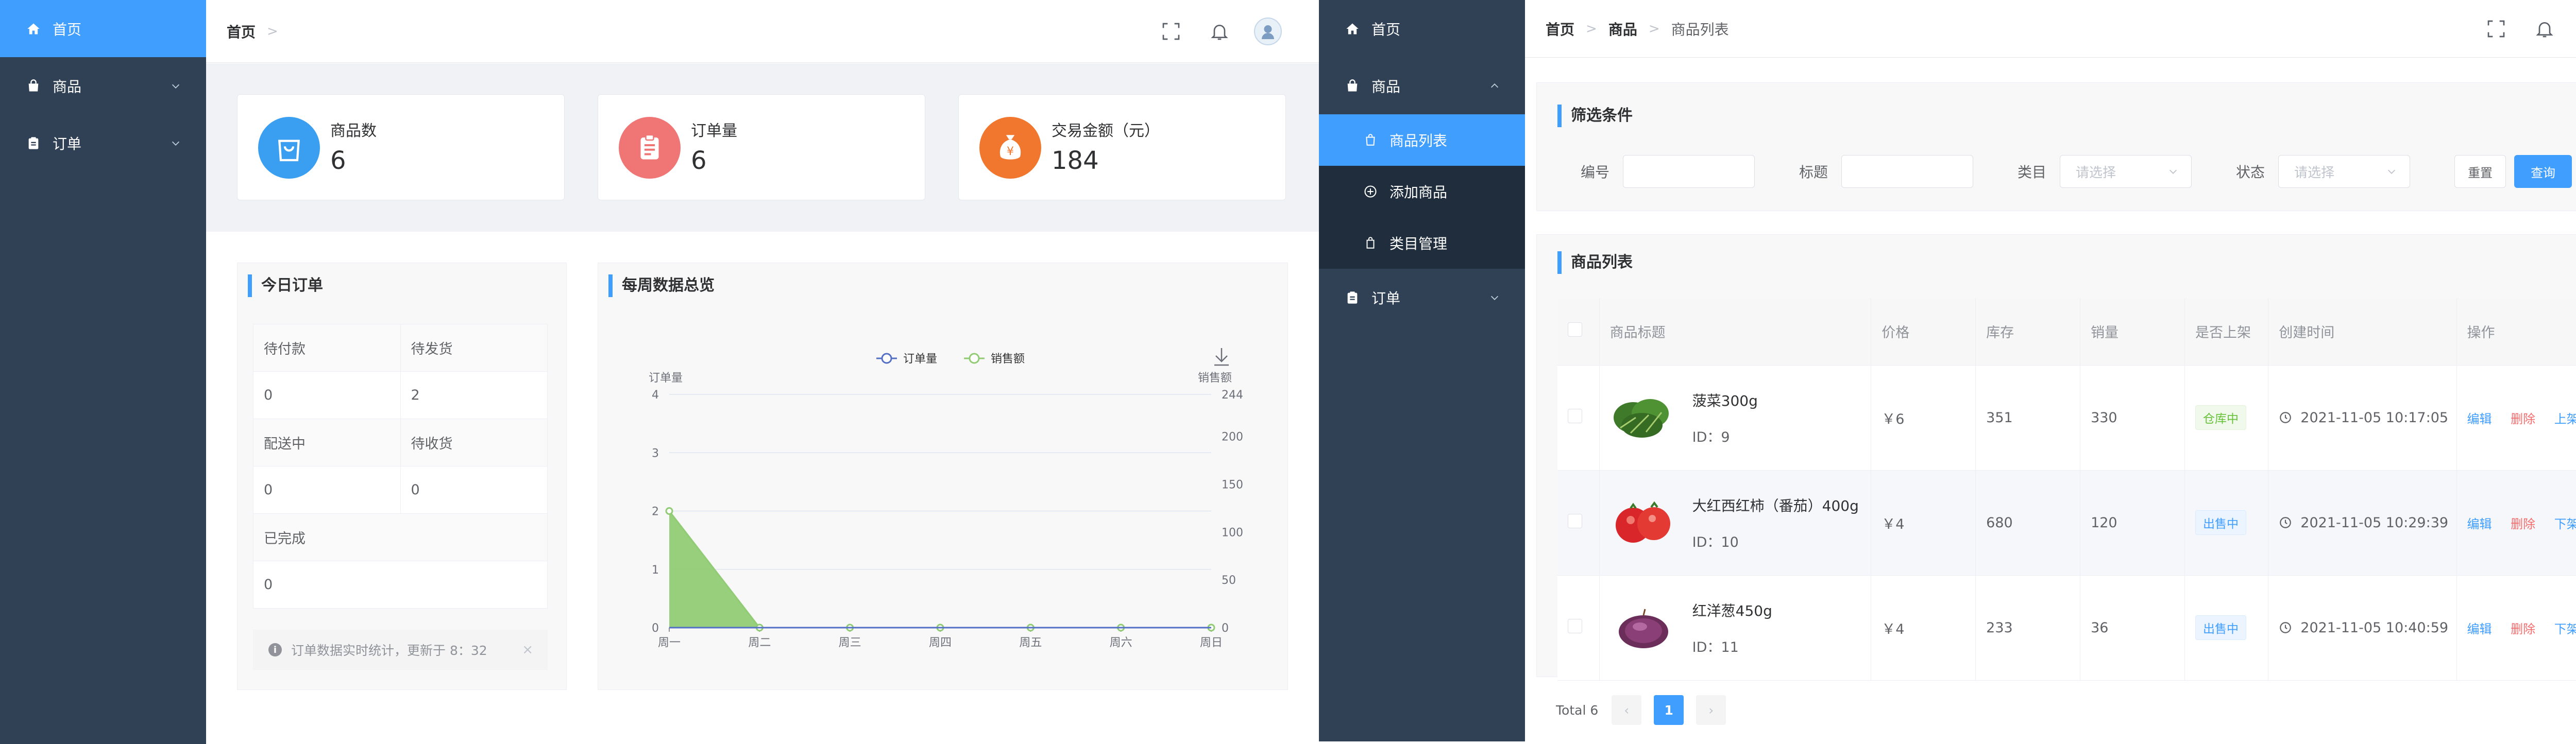 This screenshot has height=744, width=2576. Describe the element at coordinates (1577, 710) in the screenshot. I see `pagination-total: Total 6` at that location.